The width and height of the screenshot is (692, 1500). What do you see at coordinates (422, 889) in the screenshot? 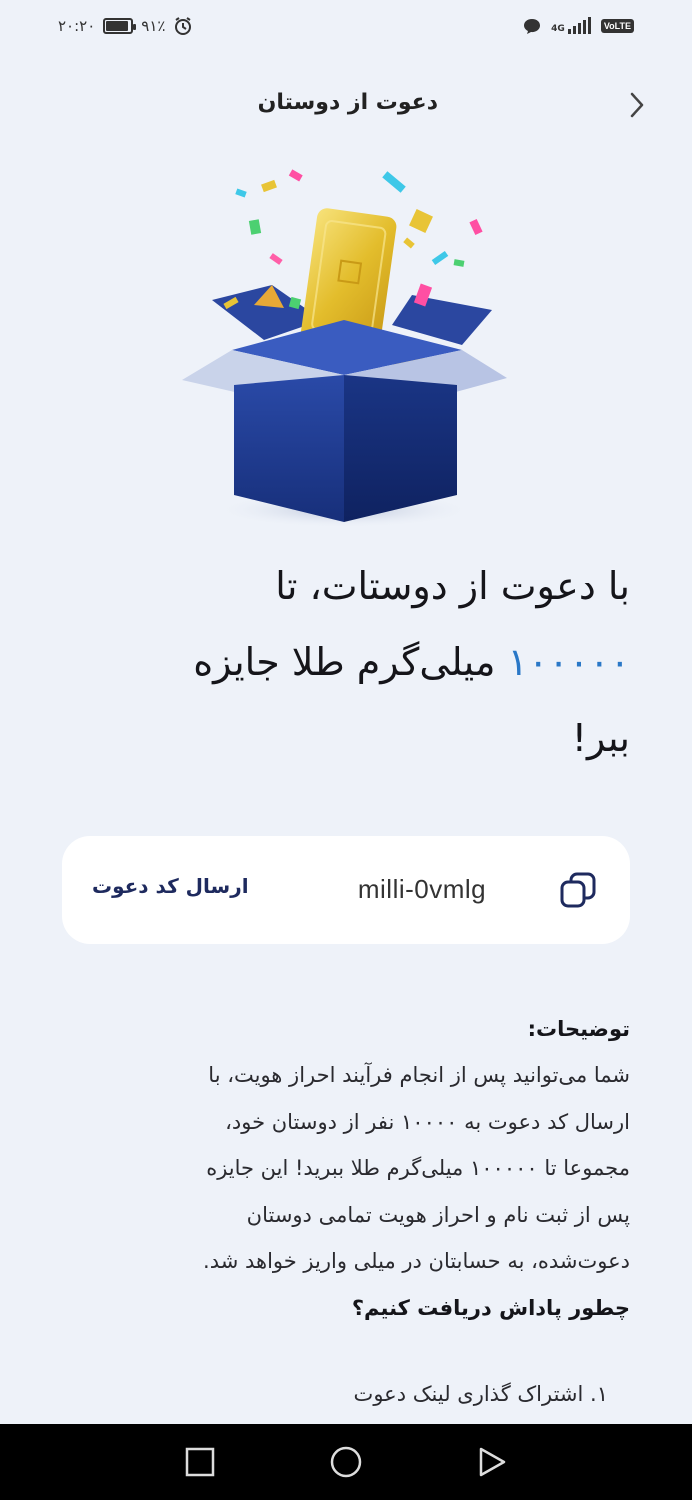
I see `invite-code-value: milli-0vmlg` at bounding box center [422, 889].